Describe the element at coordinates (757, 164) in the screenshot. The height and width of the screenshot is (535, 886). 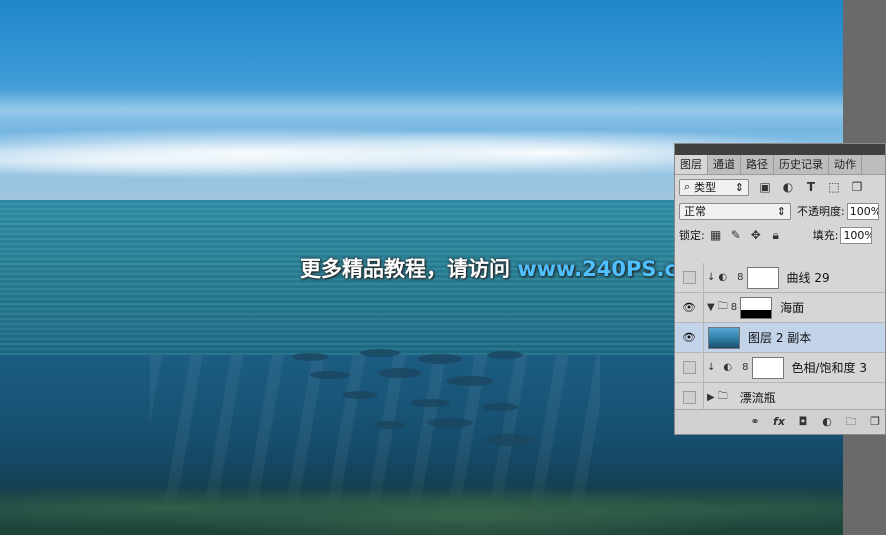
I see `tab-paths: 路径` at that location.